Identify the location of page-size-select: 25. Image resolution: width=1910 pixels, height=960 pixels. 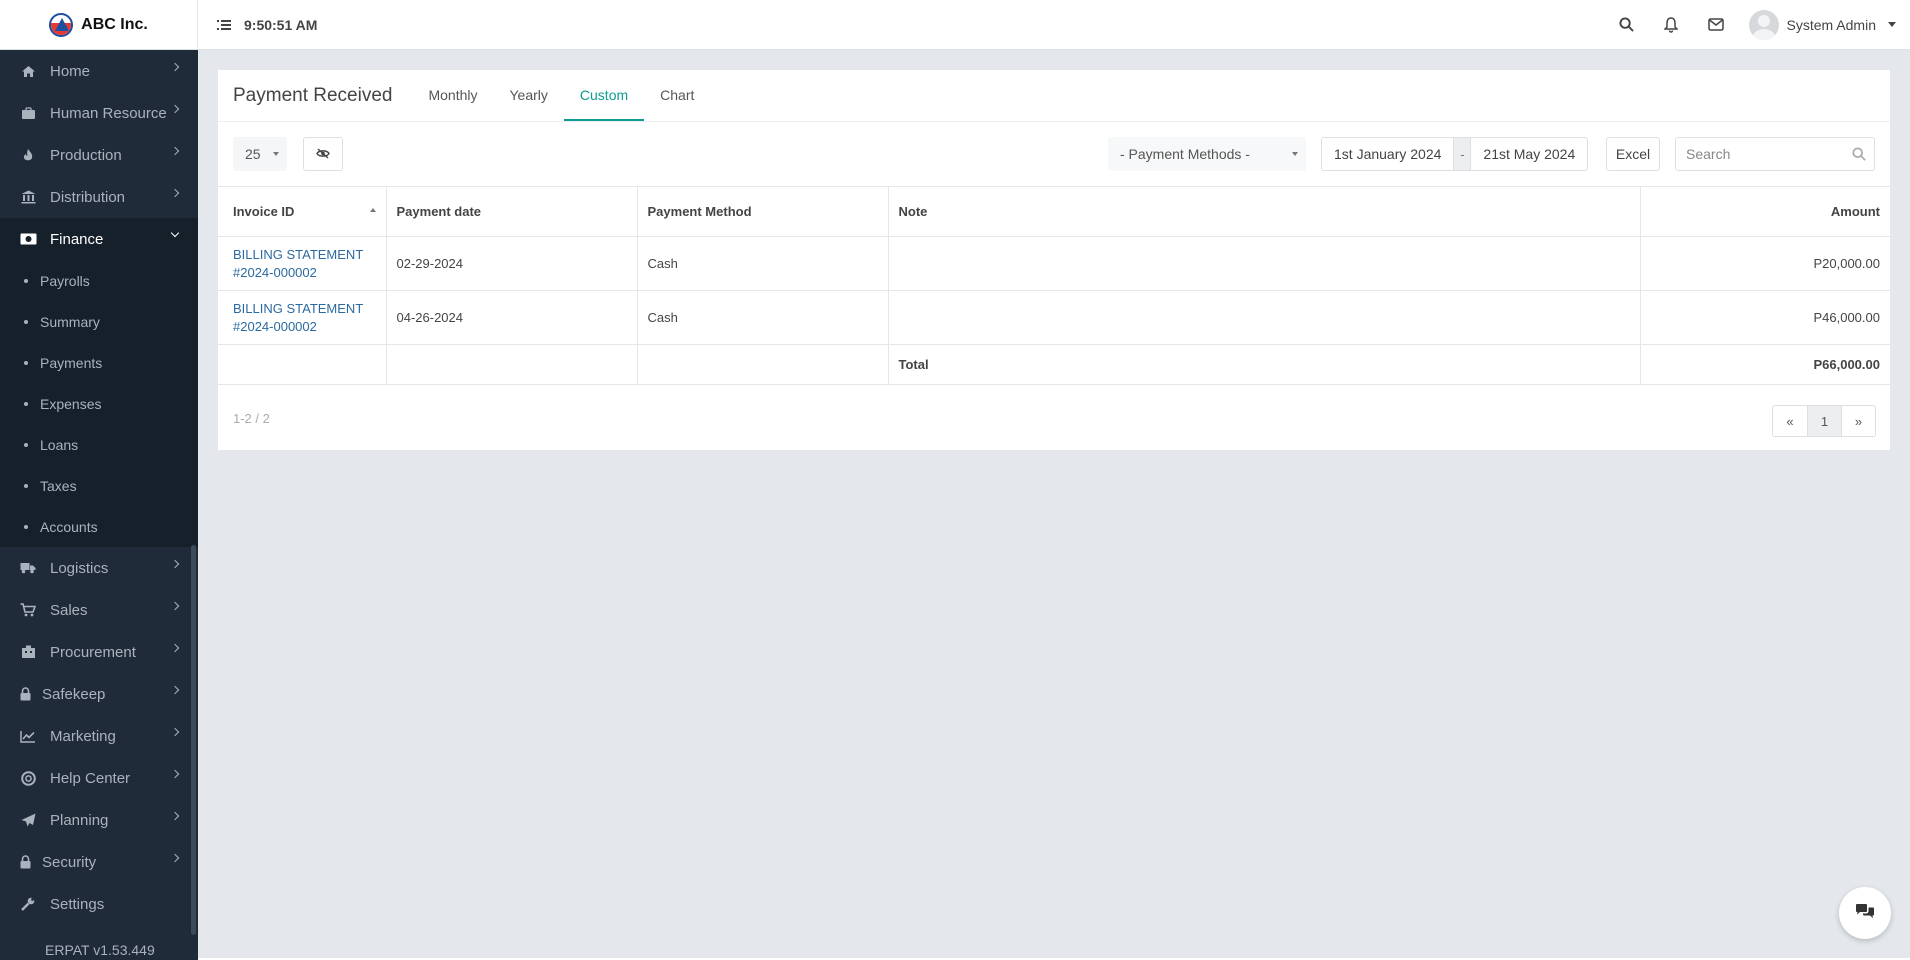
(260, 154).